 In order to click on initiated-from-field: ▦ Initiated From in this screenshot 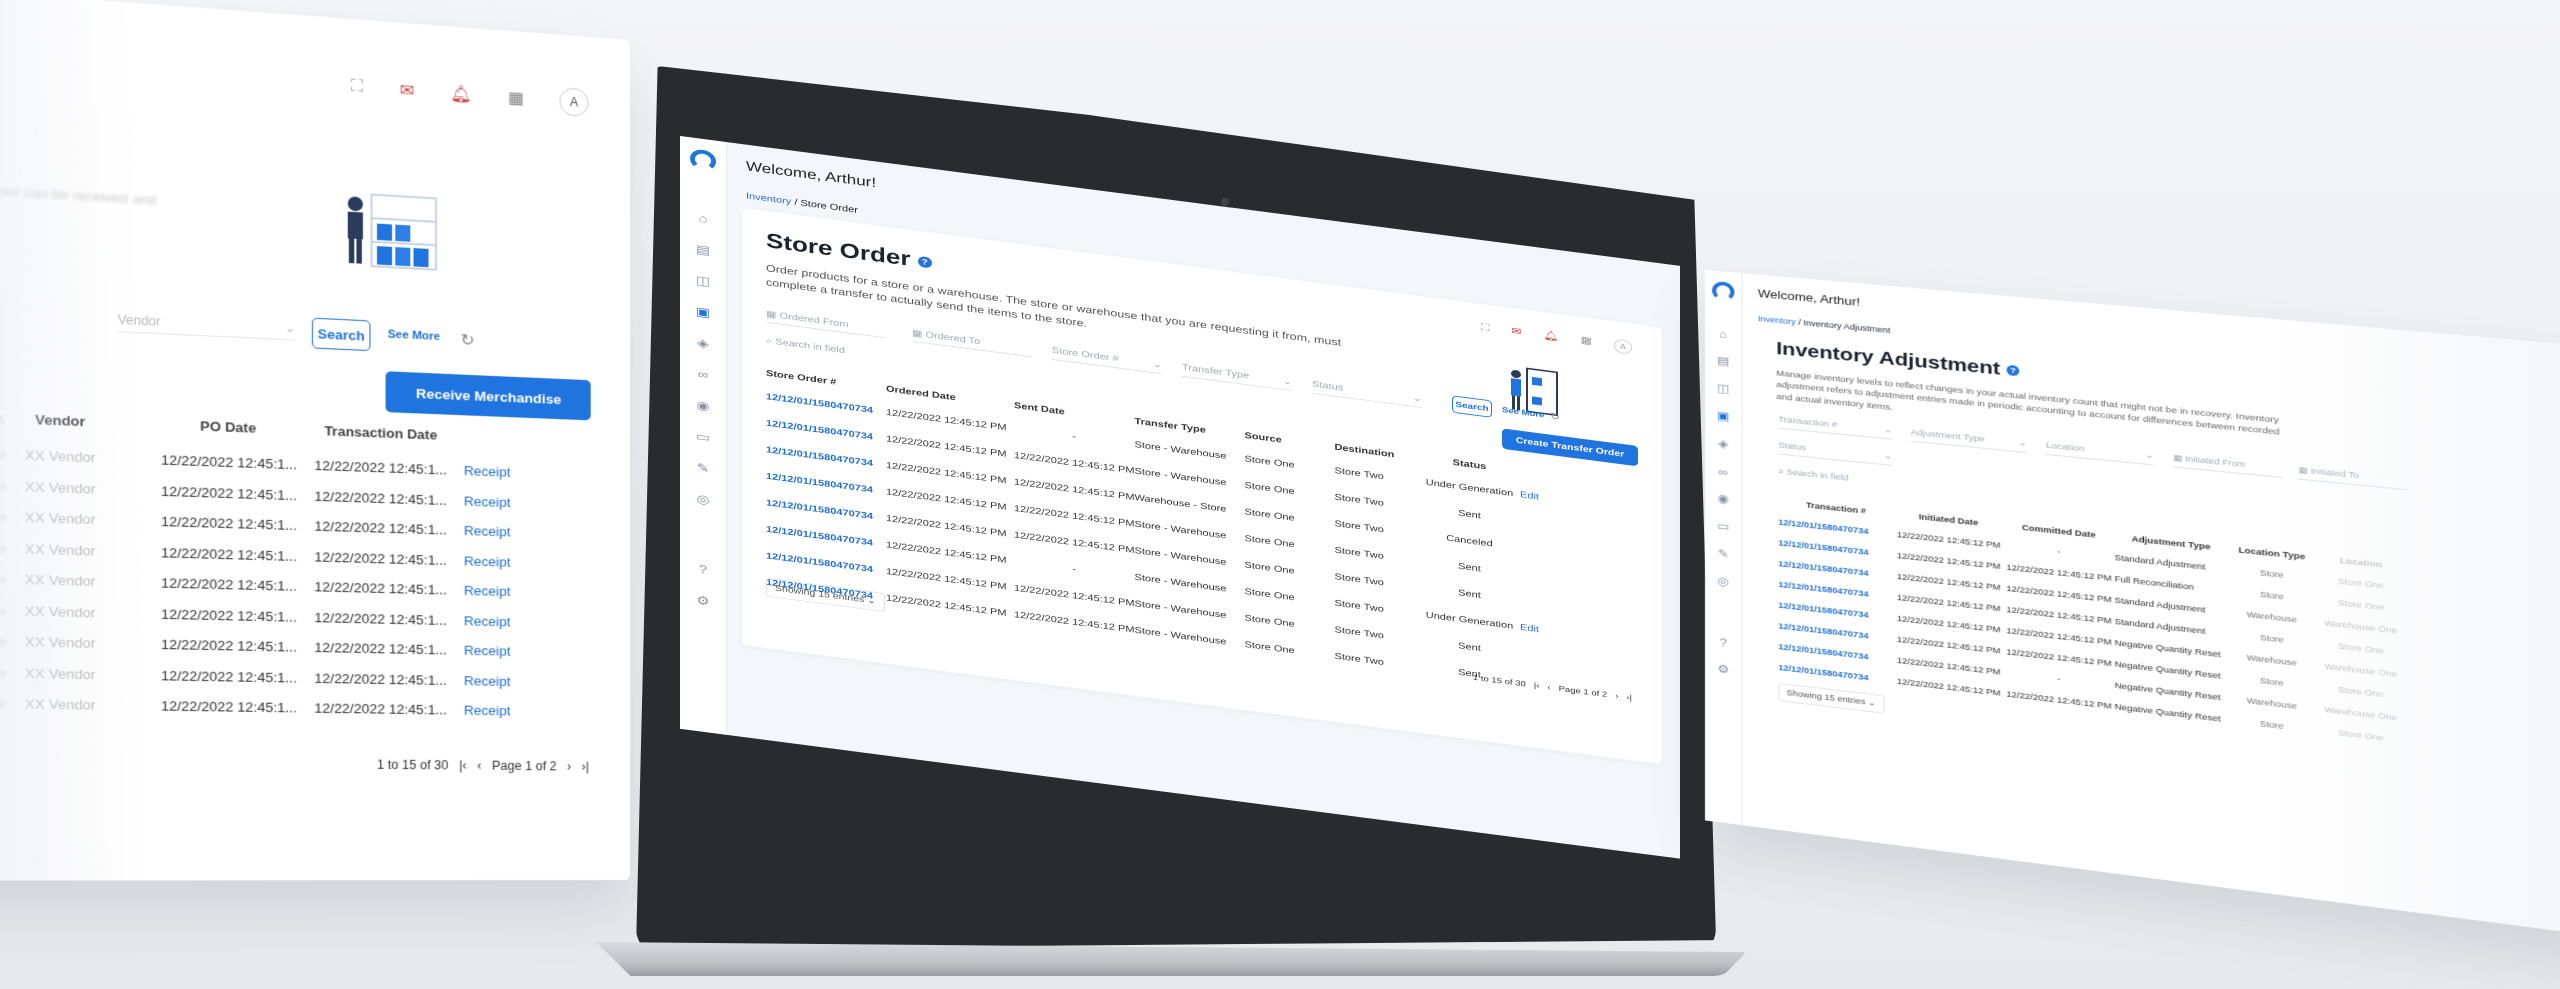, I will do `click(2228, 465)`.